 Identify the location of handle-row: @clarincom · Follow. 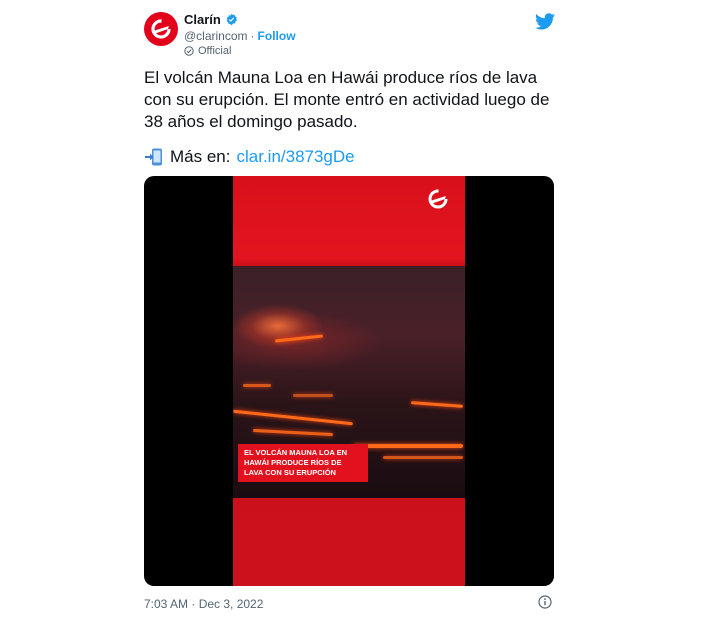
(240, 36).